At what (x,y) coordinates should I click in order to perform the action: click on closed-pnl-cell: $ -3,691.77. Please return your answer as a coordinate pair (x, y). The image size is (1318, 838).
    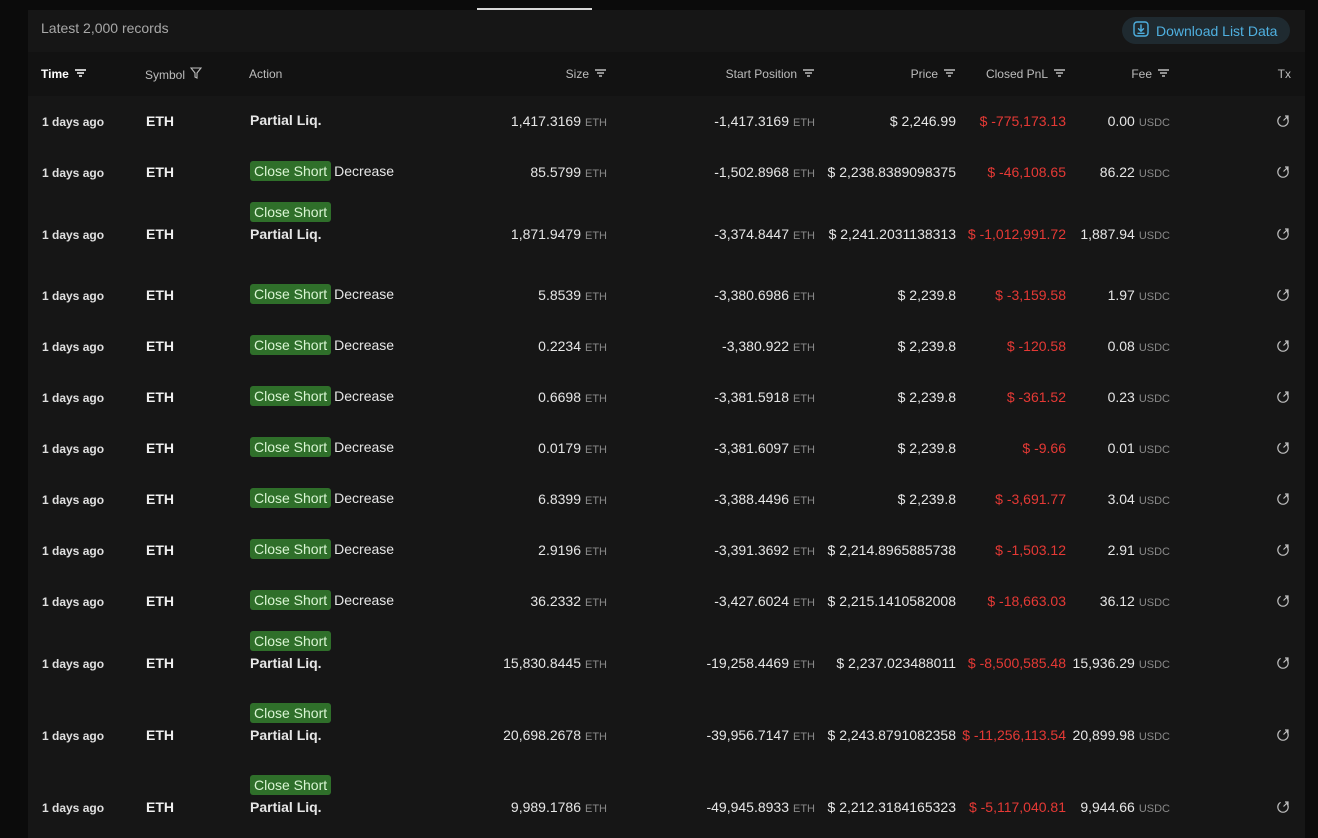
    Looking at the image, I should click on (1030, 499).